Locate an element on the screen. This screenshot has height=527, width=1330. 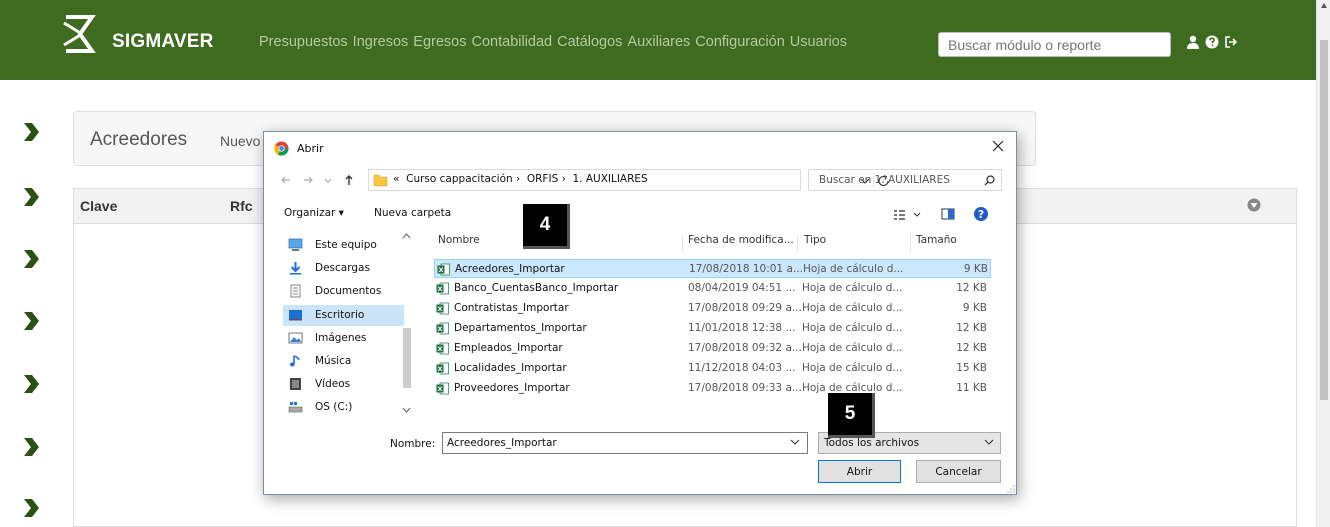
menu-ingresos: Ingresos is located at coordinates (381, 42).